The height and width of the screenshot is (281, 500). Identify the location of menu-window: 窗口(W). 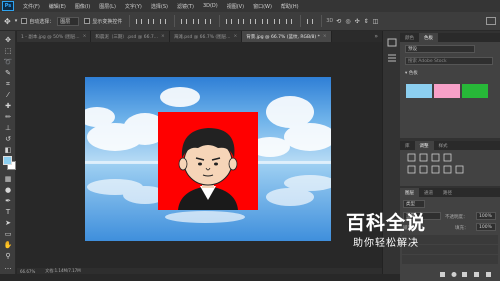
(262, 6).